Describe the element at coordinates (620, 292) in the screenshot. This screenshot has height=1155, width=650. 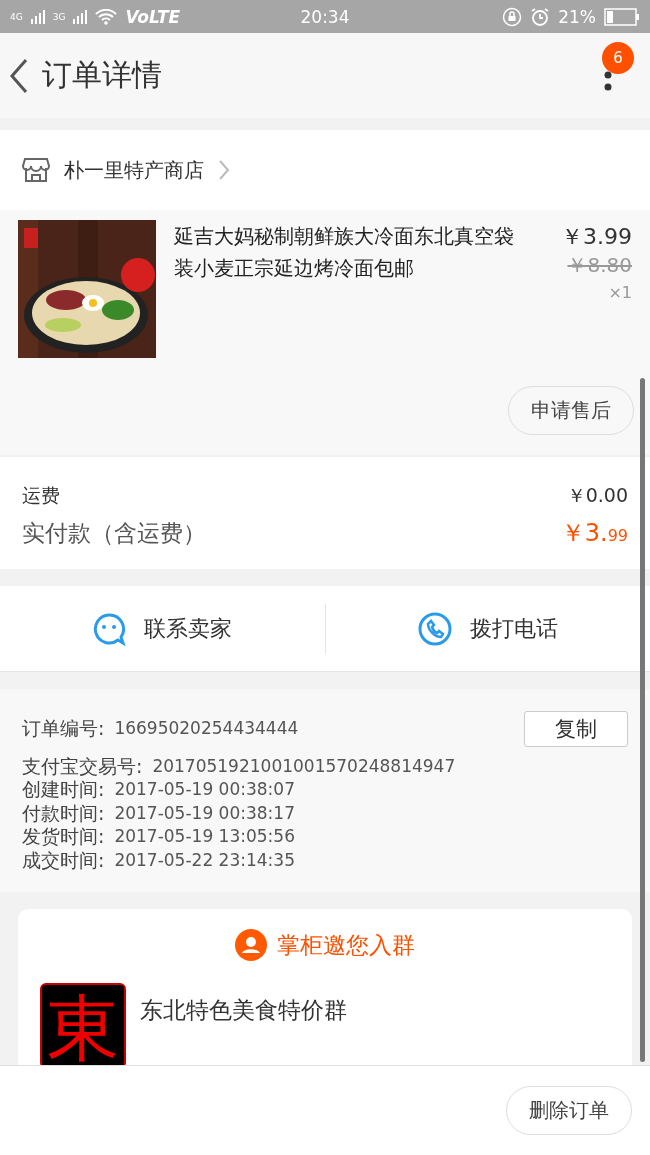
I see `quantity-label: ×1` at that location.